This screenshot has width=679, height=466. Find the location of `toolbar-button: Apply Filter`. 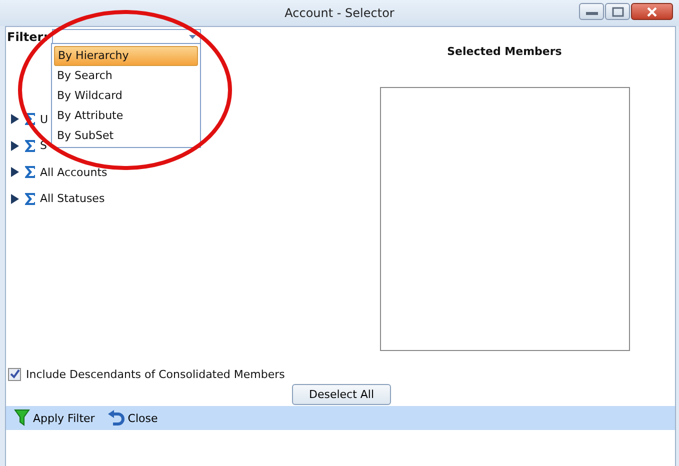

toolbar-button: Apply Filter is located at coordinates (54, 418).